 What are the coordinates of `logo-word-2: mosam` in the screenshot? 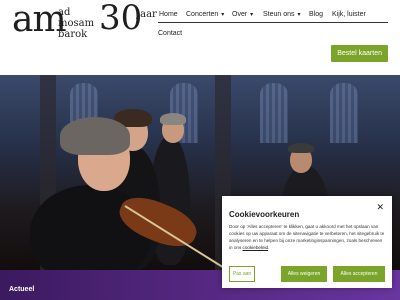 It's located at (76, 23).